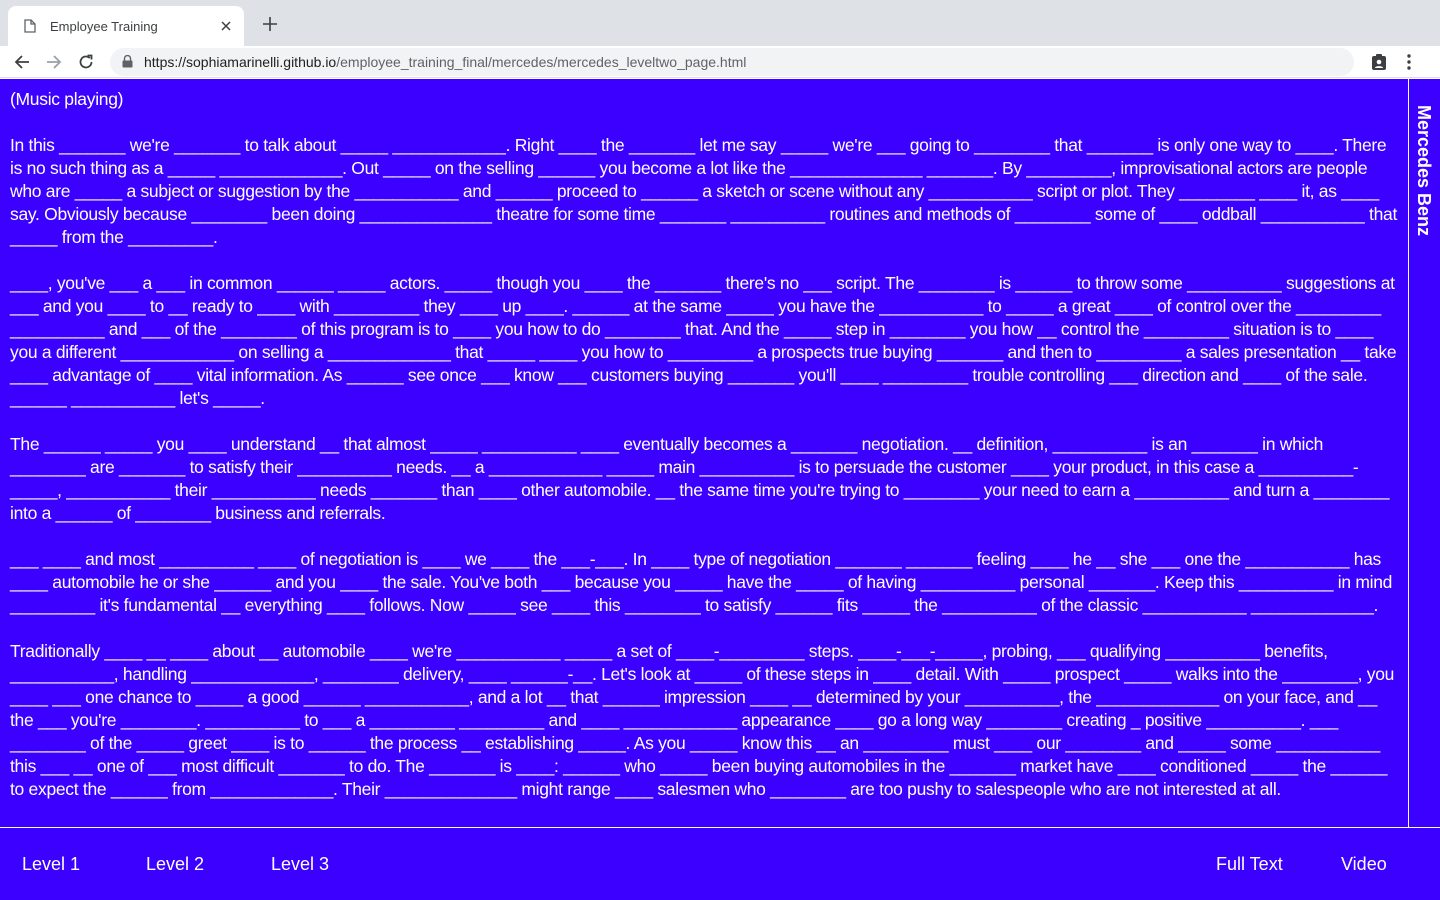 This screenshot has width=1440, height=900. I want to click on account-button, so click(1379, 62).